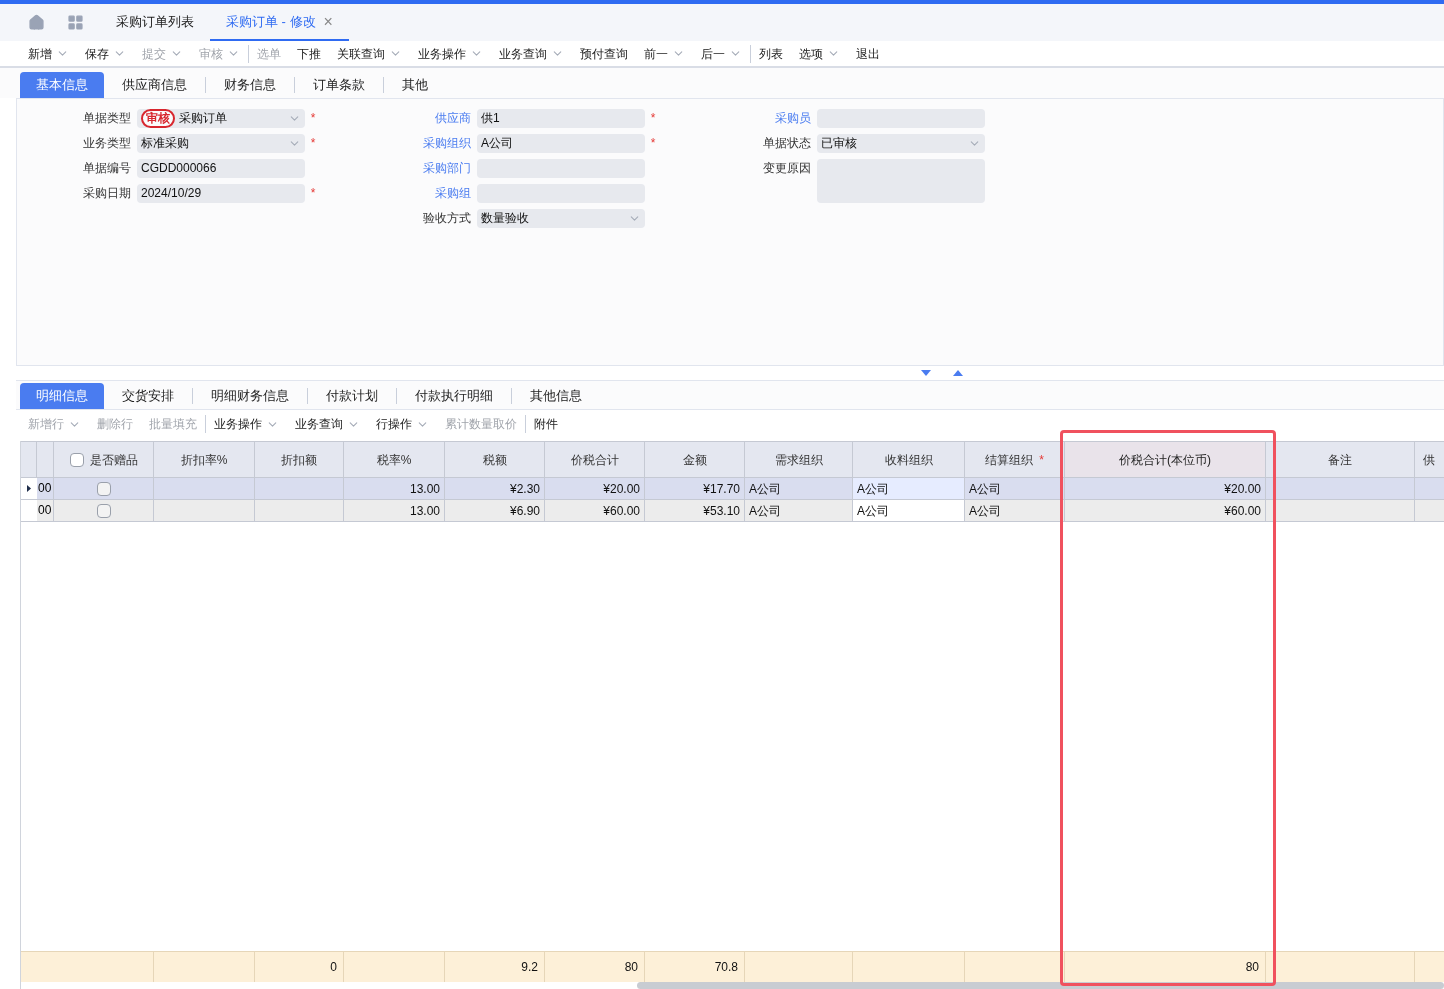 This screenshot has width=1444, height=989. What do you see at coordinates (787, 168) in the screenshot?
I see `field-label: 变更原因` at bounding box center [787, 168].